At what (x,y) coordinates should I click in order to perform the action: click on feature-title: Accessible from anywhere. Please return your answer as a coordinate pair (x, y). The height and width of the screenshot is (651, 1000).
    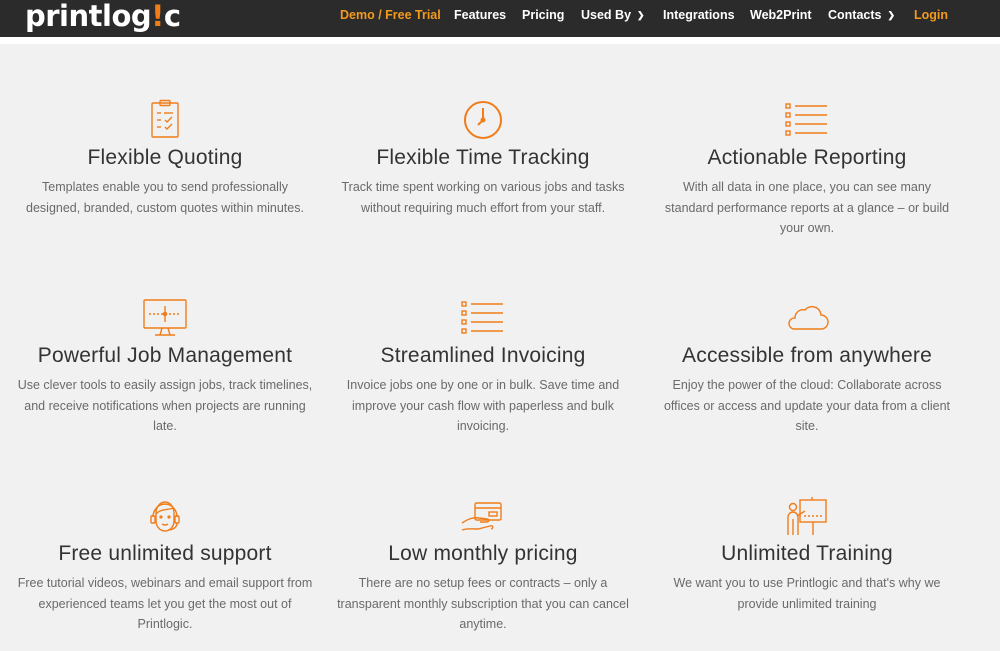
    Looking at the image, I should click on (807, 355).